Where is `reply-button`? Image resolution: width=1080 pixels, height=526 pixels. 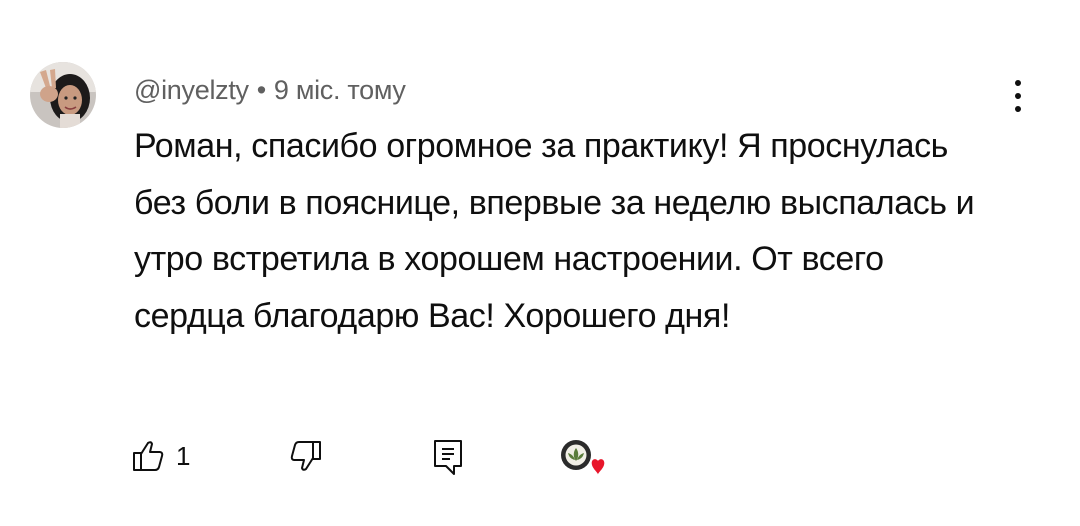 reply-button is located at coordinates (448, 458).